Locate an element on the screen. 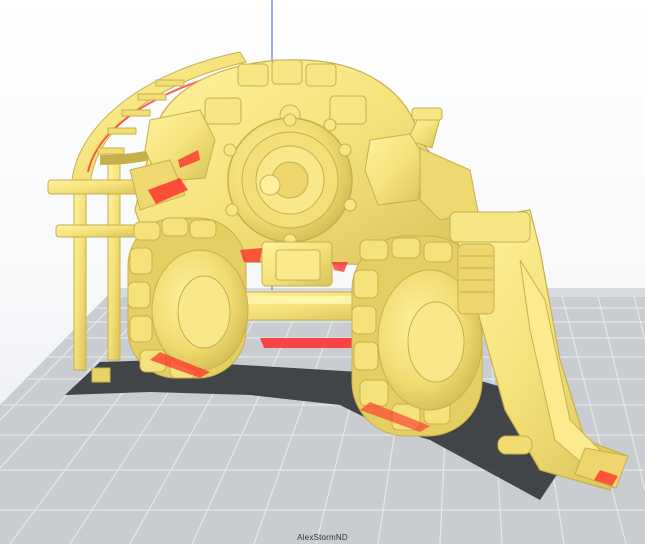  left-tread-wheel is located at coordinates (188, 298).